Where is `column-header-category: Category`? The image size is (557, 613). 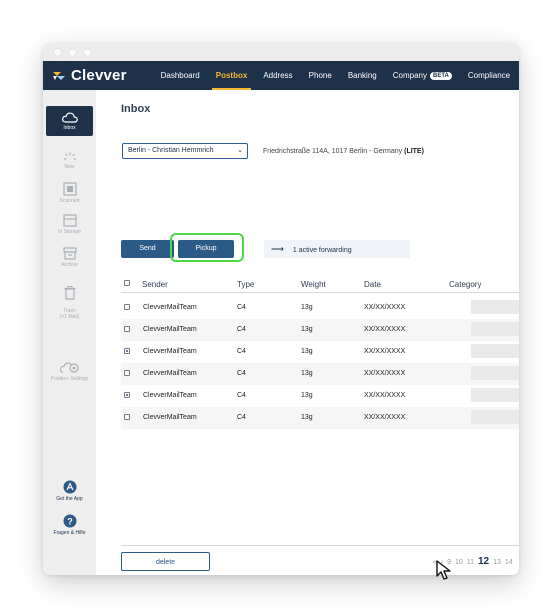 column-header-category: Category is located at coordinates (465, 284).